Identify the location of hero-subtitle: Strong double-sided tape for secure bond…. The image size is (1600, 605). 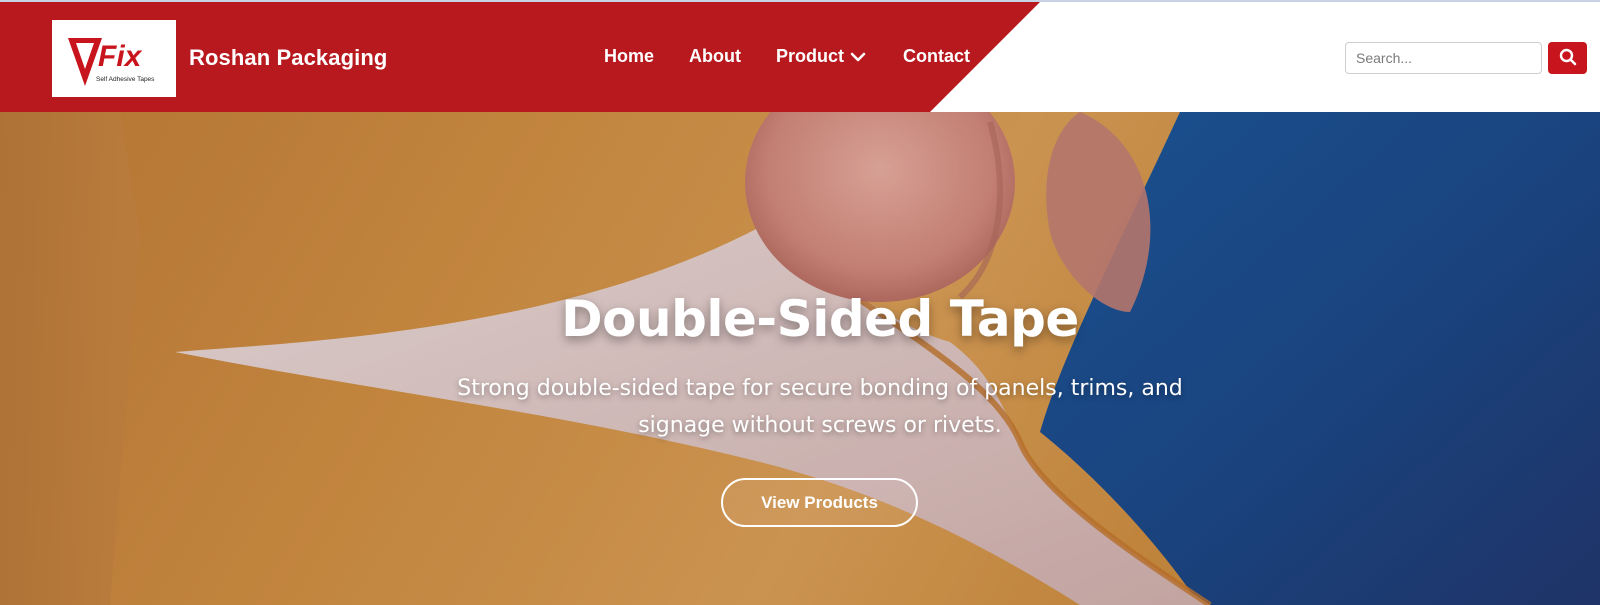
(820, 407).